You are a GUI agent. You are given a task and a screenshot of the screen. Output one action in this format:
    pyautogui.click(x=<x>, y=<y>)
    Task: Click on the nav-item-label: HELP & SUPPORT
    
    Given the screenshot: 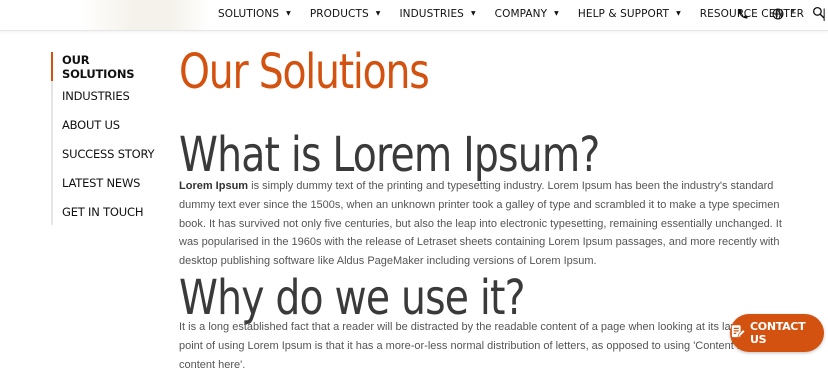 What is the action you would take?
    pyautogui.click(x=623, y=14)
    